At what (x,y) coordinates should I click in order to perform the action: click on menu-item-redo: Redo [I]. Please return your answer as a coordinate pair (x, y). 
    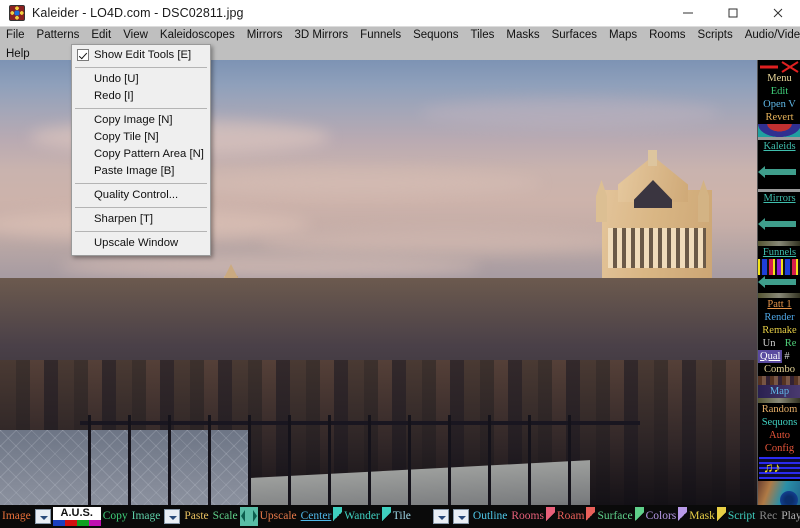
    Looking at the image, I should click on (141, 96).